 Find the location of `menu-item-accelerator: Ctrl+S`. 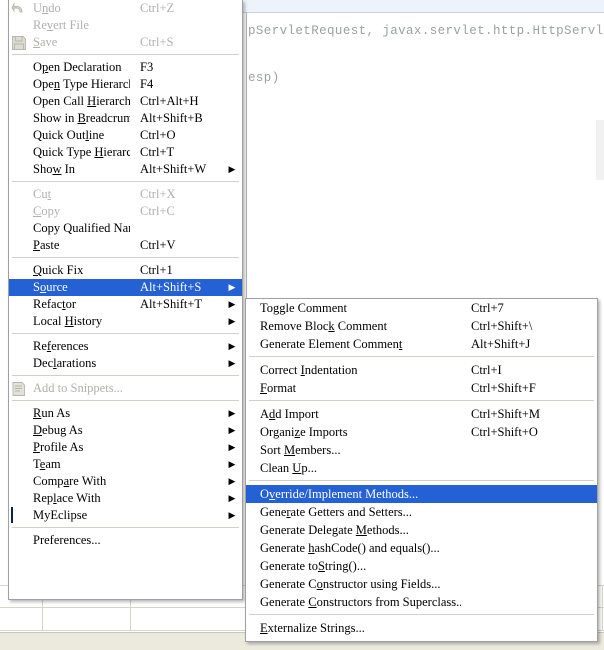

menu-item-accelerator: Ctrl+S is located at coordinates (157, 42).